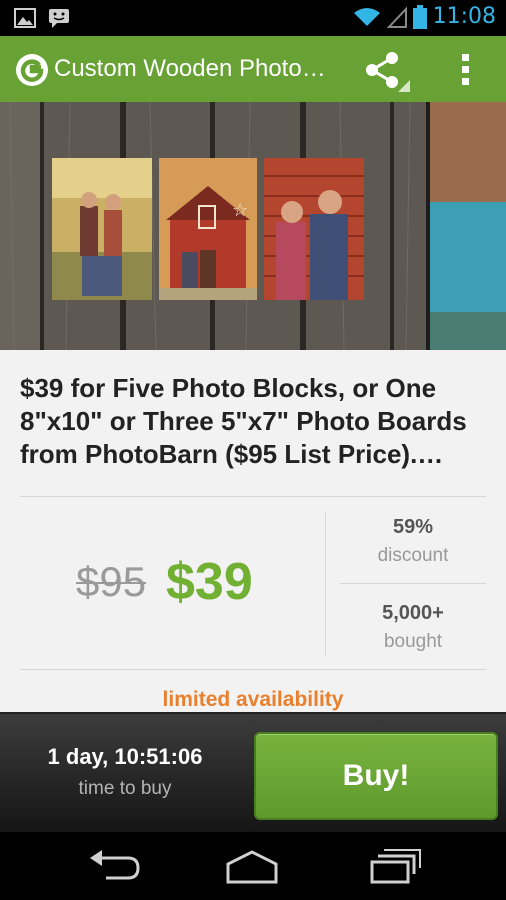 This screenshot has height=900, width=506. Describe the element at coordinates (396, 16) in the screenshot. I see `signal-icon` at that location.